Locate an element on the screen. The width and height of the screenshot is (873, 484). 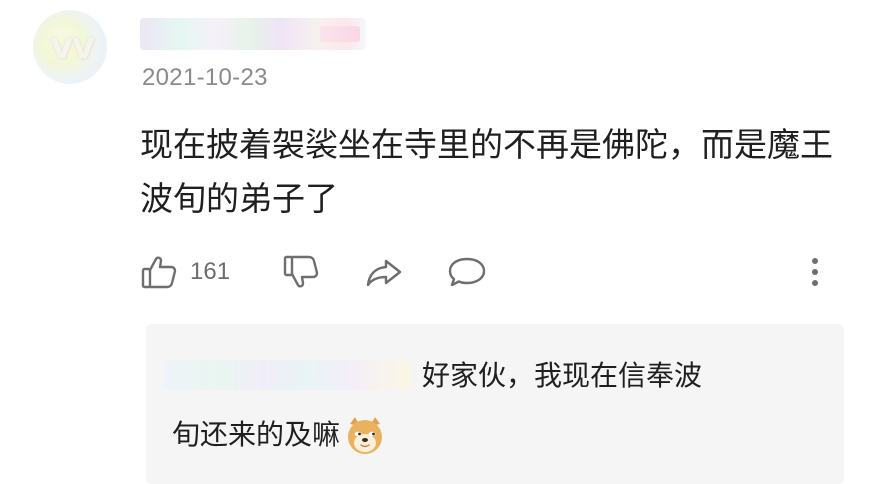
share-arrow-icon is located at coordinates (384, 273).